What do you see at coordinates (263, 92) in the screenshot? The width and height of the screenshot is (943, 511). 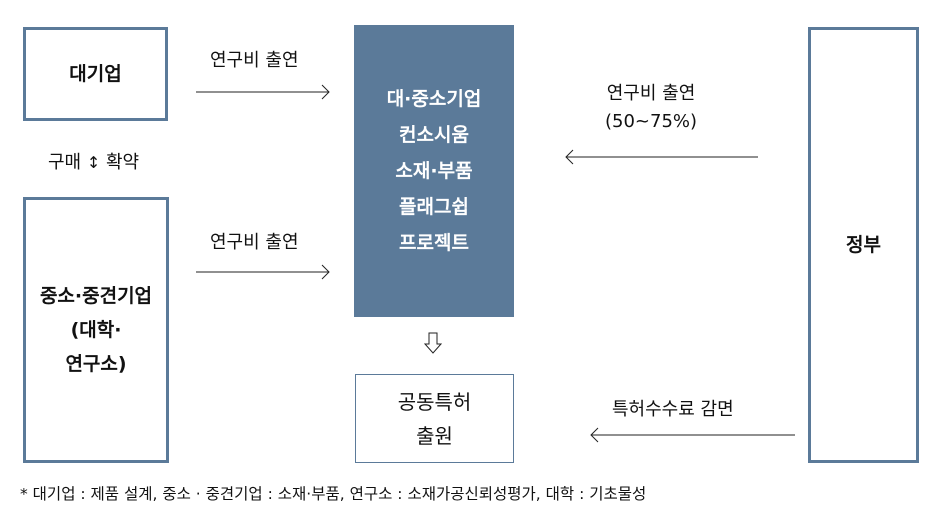 I see `arrow-top` at bounding box center [263, 92].